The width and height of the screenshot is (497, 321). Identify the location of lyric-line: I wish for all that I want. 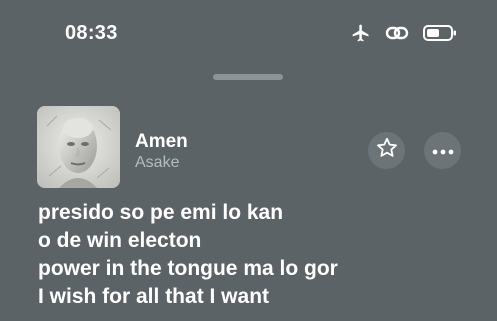
(258, 297).